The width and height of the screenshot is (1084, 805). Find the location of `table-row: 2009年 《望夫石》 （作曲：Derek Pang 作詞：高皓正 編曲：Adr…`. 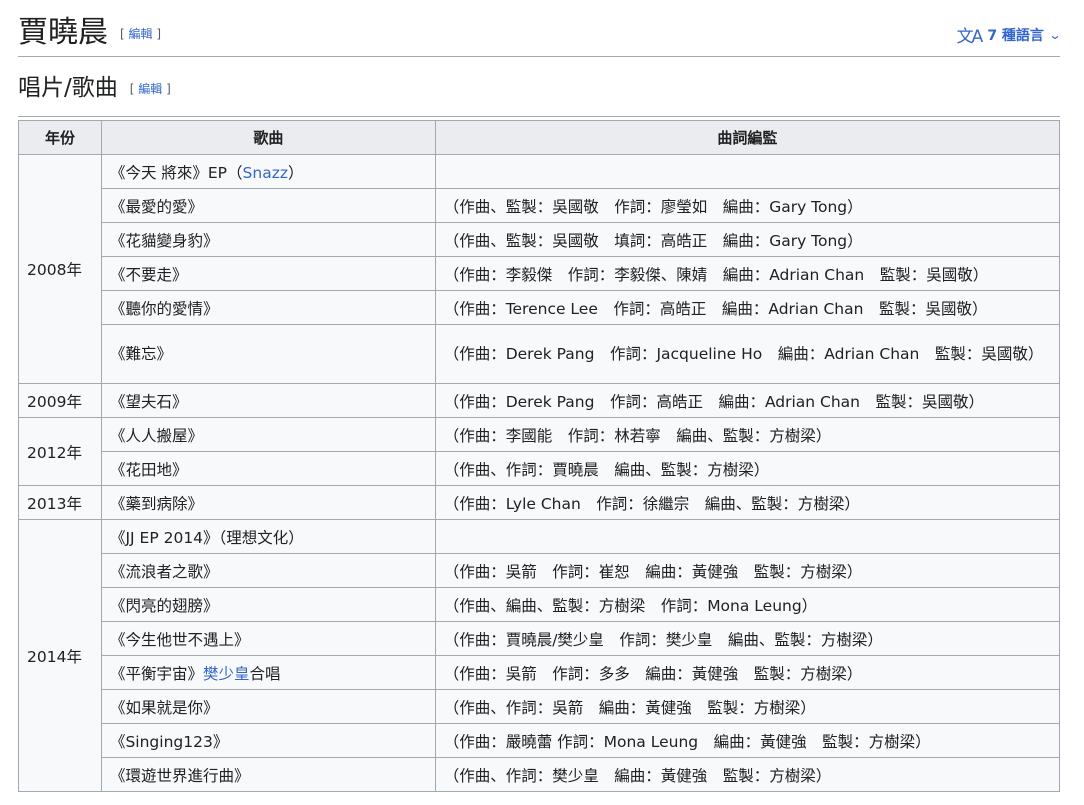

table-row: 2009年 《望夫石》 （作曲：Derek Pang 作詞：高皓正 編曲：Adr… is located at coordinates (539, 400).